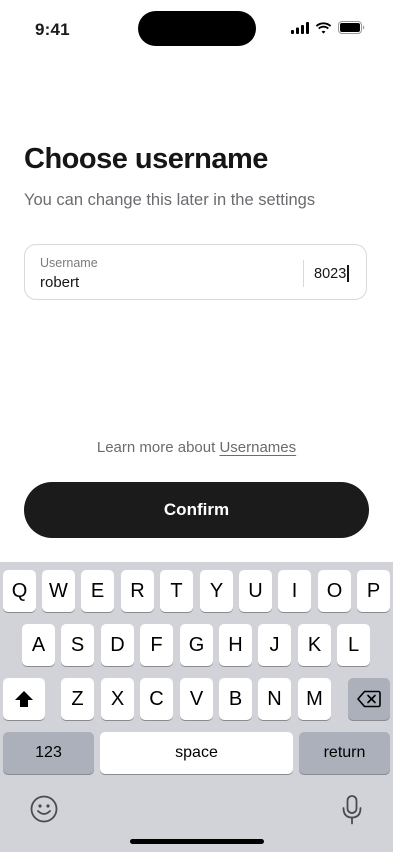  What do you see at coordinates (38, 645) in the screenshot?
I see `key-a: A` at bounding box center [38, 645].